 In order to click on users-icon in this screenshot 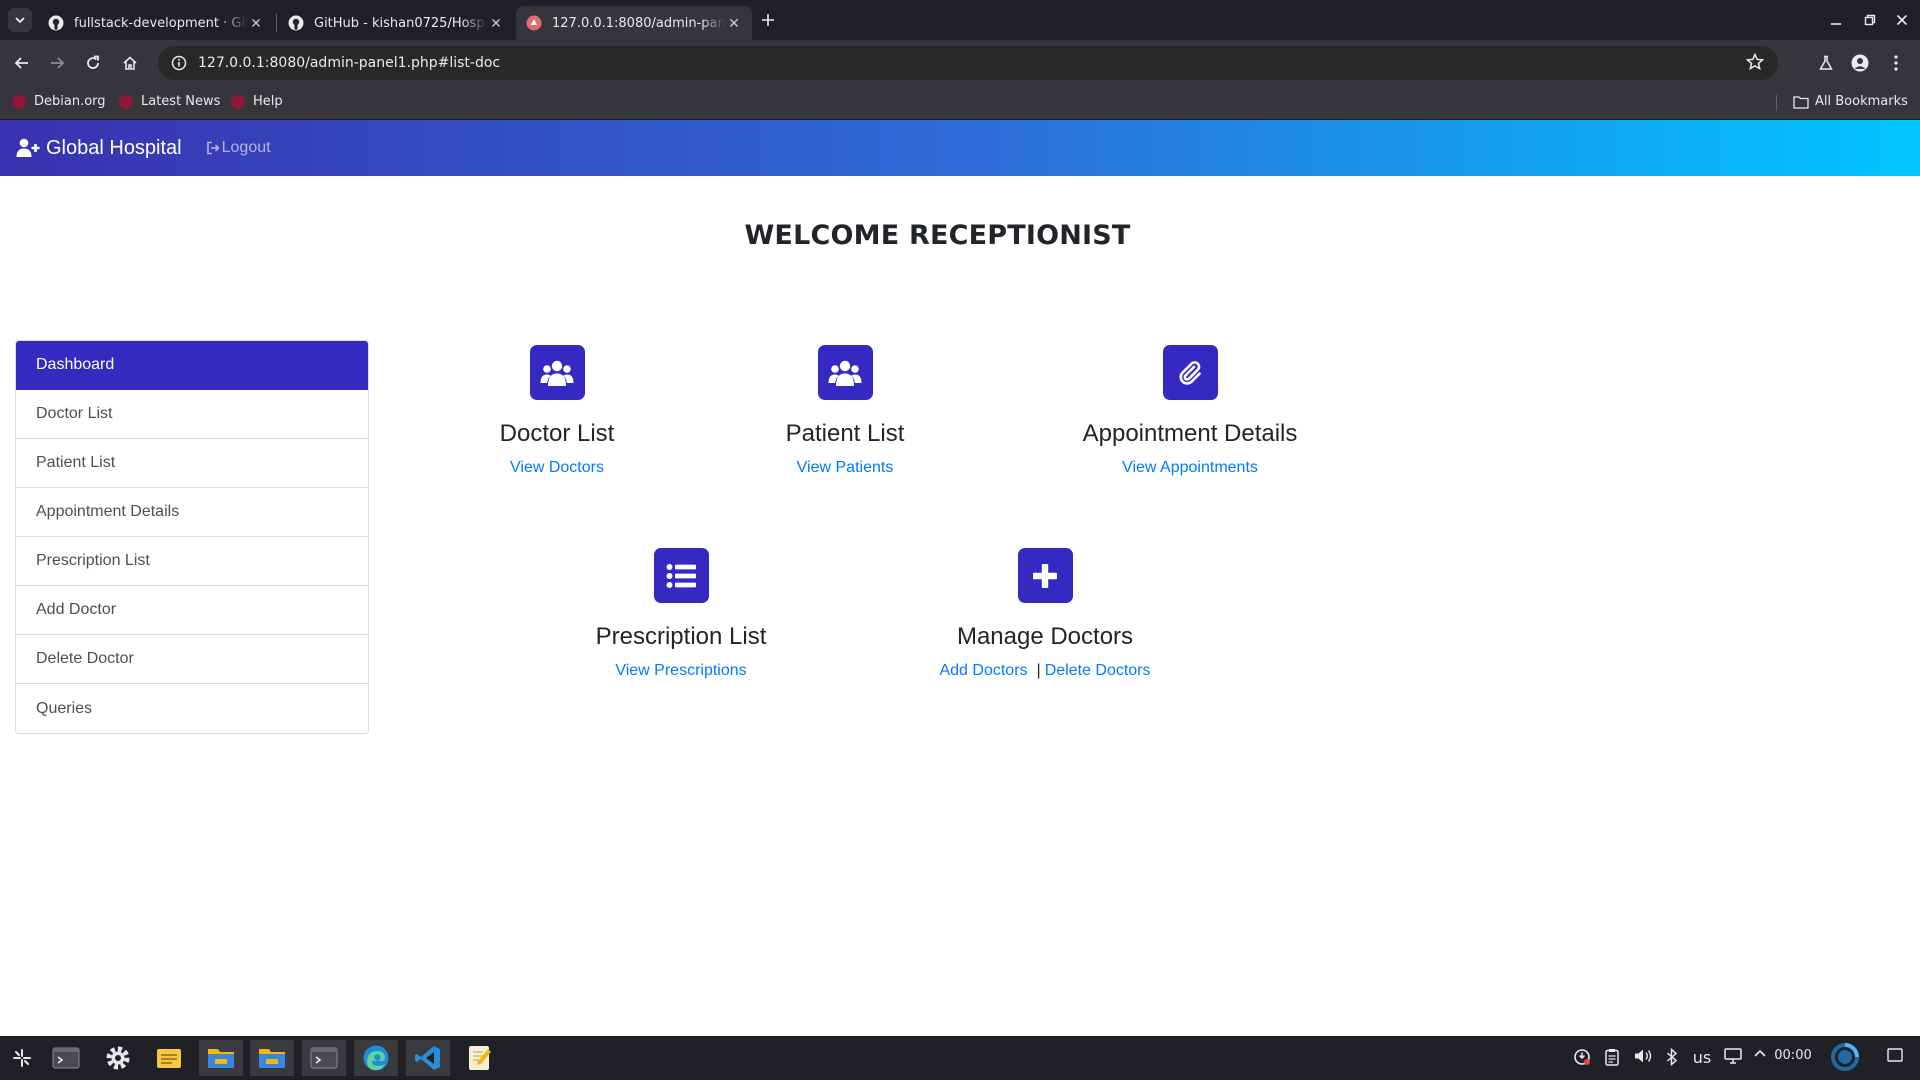, I will do `click(845, 373)`.